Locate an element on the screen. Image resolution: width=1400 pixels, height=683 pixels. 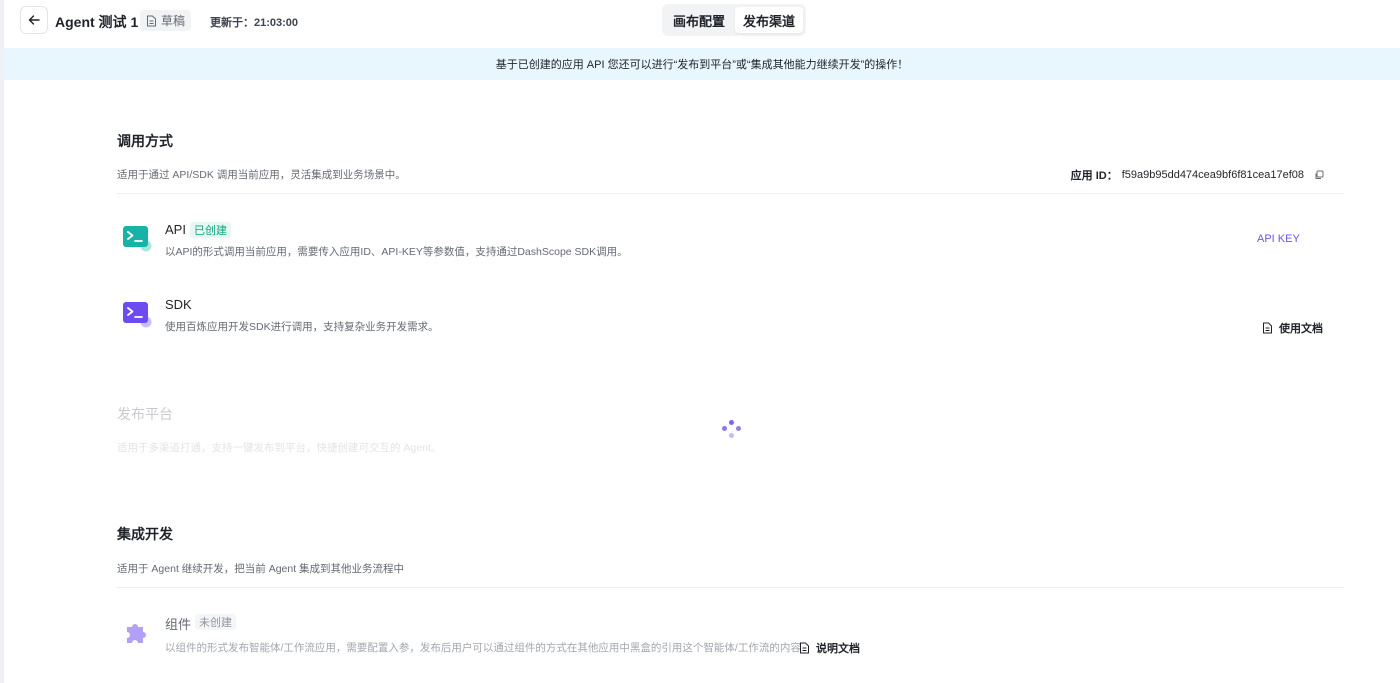
copy-icon is located at coordinates (1319, 175).